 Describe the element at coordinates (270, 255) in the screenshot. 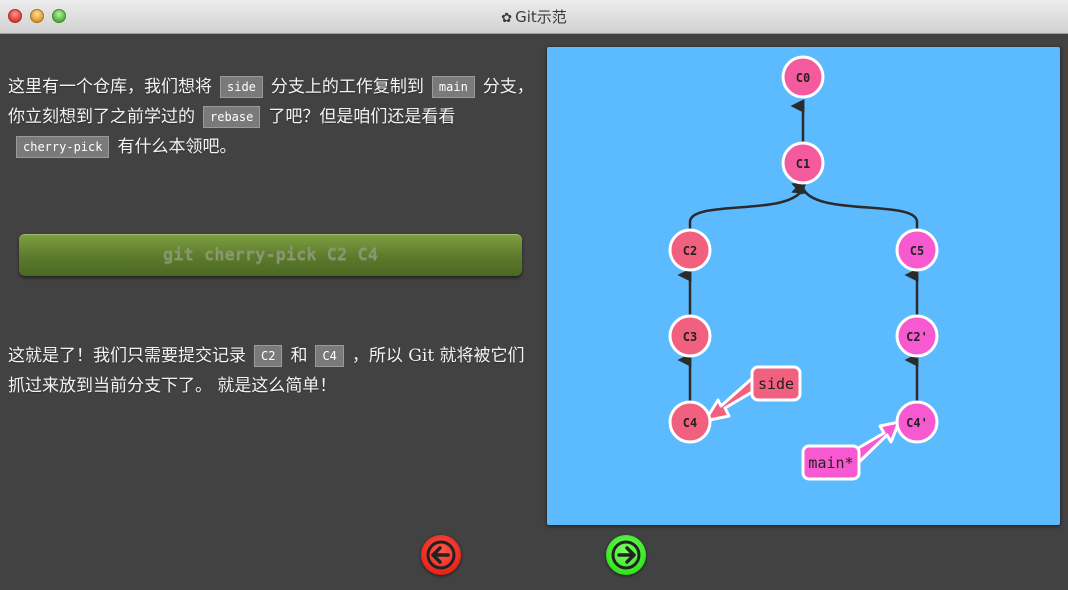

I see `run-command-button: git cherry-pick C2 C4` at that location.